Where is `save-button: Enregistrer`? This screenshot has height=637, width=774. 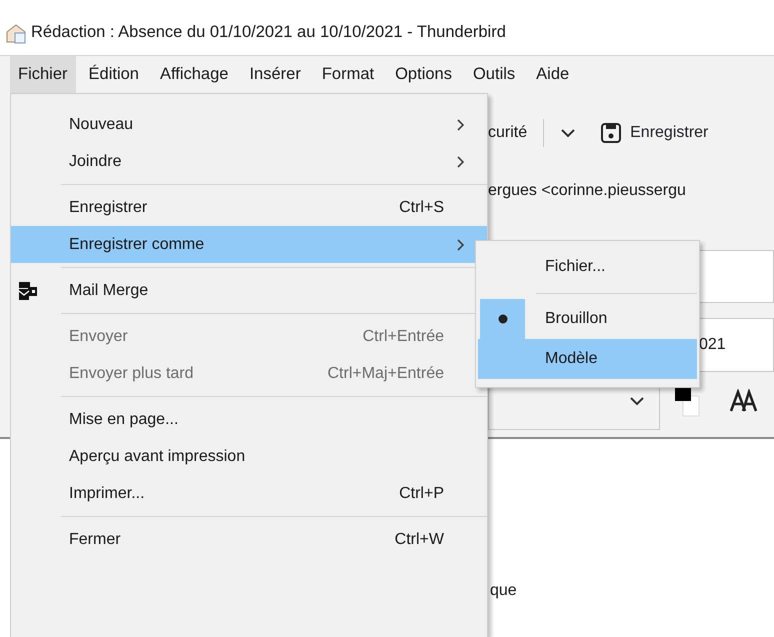
save-button: Enregistrer is located at coordinates (654, 133).